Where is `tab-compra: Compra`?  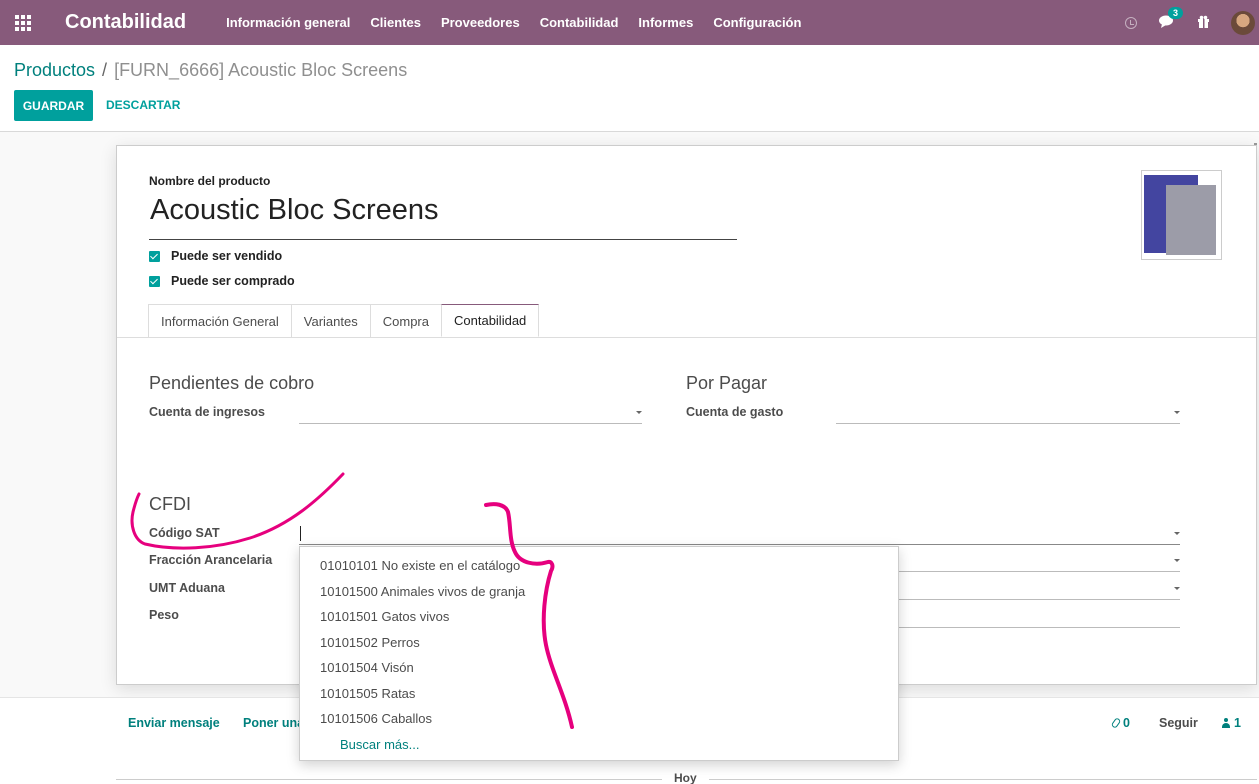
tab-compra: Compra is located at coordinates (405, 320).